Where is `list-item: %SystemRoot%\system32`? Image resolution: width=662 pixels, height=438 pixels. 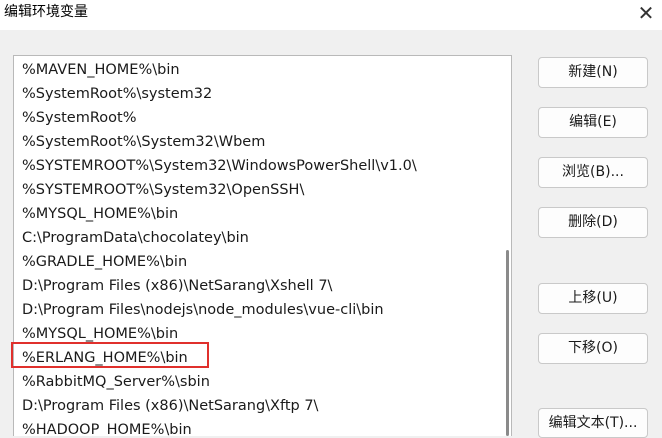 list-item: %SystemRoot%\system32 is located at coordinates (117, 94).